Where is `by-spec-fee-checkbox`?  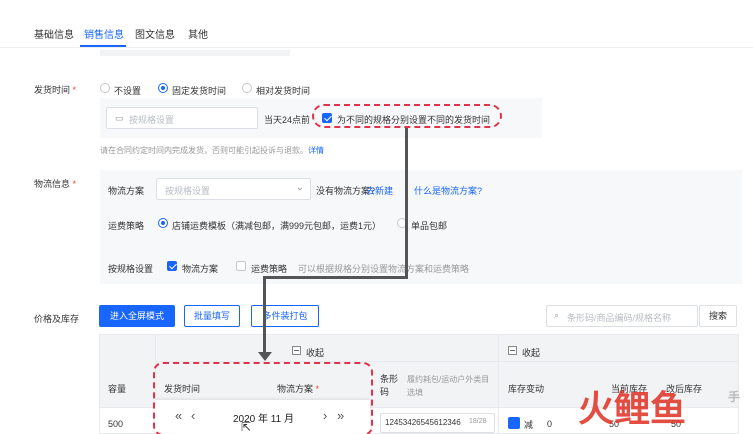
by-spec-fee-checkbox is located at coordinates (241, 266).